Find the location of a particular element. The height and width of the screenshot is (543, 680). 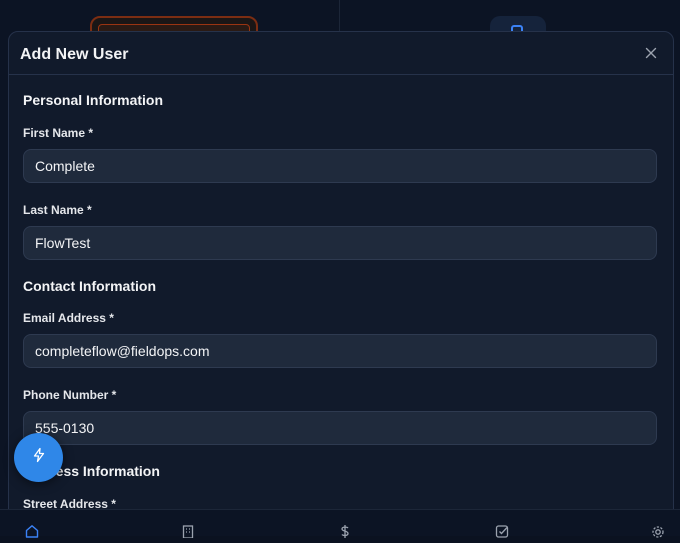

home-icon is located at coordinates (32, 531).